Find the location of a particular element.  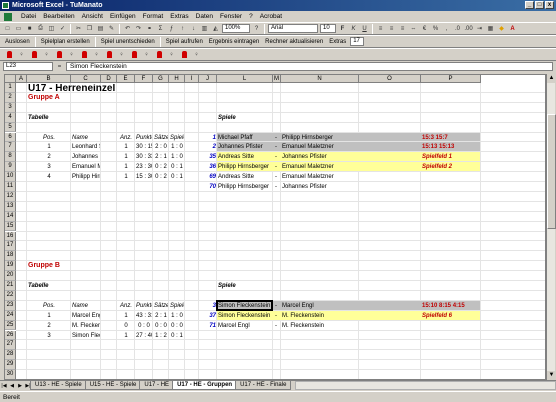

table-cell-saetze: 2 : 1 is located at coordinates (161, 157).